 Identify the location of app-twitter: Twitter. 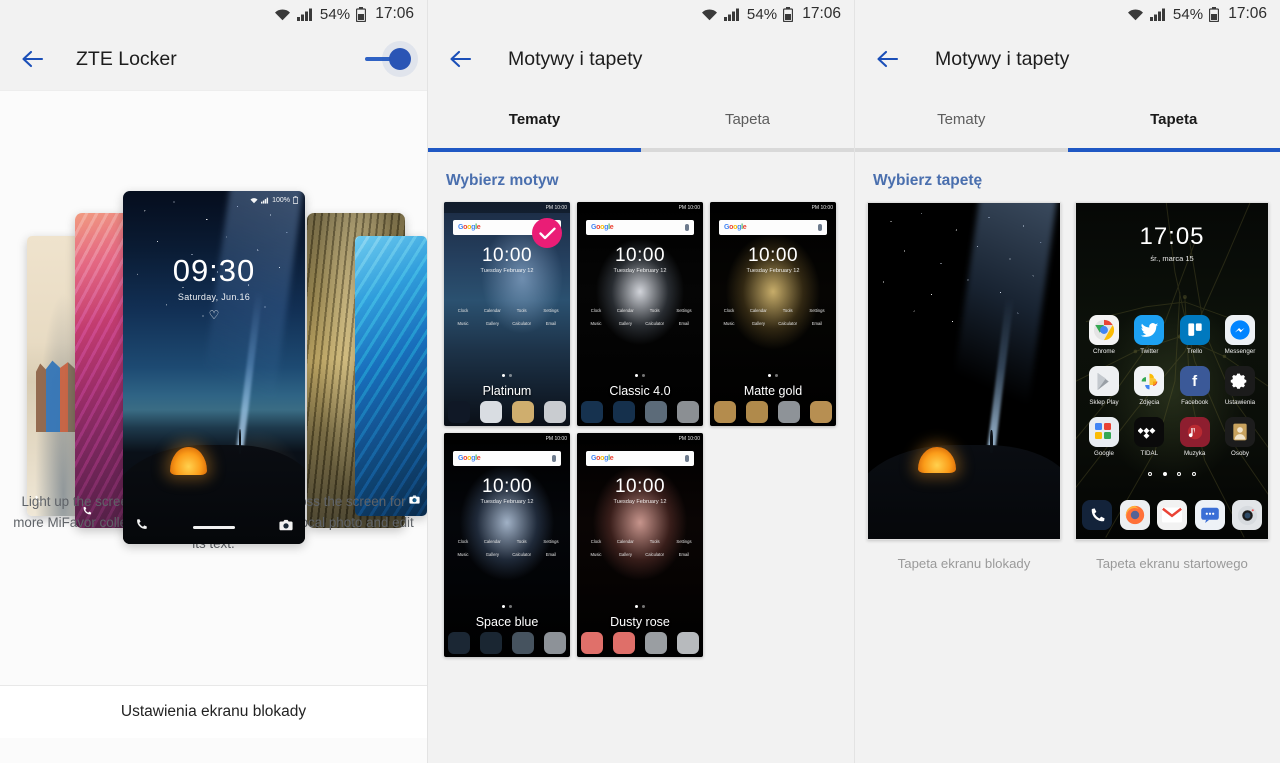
(1149, 335).